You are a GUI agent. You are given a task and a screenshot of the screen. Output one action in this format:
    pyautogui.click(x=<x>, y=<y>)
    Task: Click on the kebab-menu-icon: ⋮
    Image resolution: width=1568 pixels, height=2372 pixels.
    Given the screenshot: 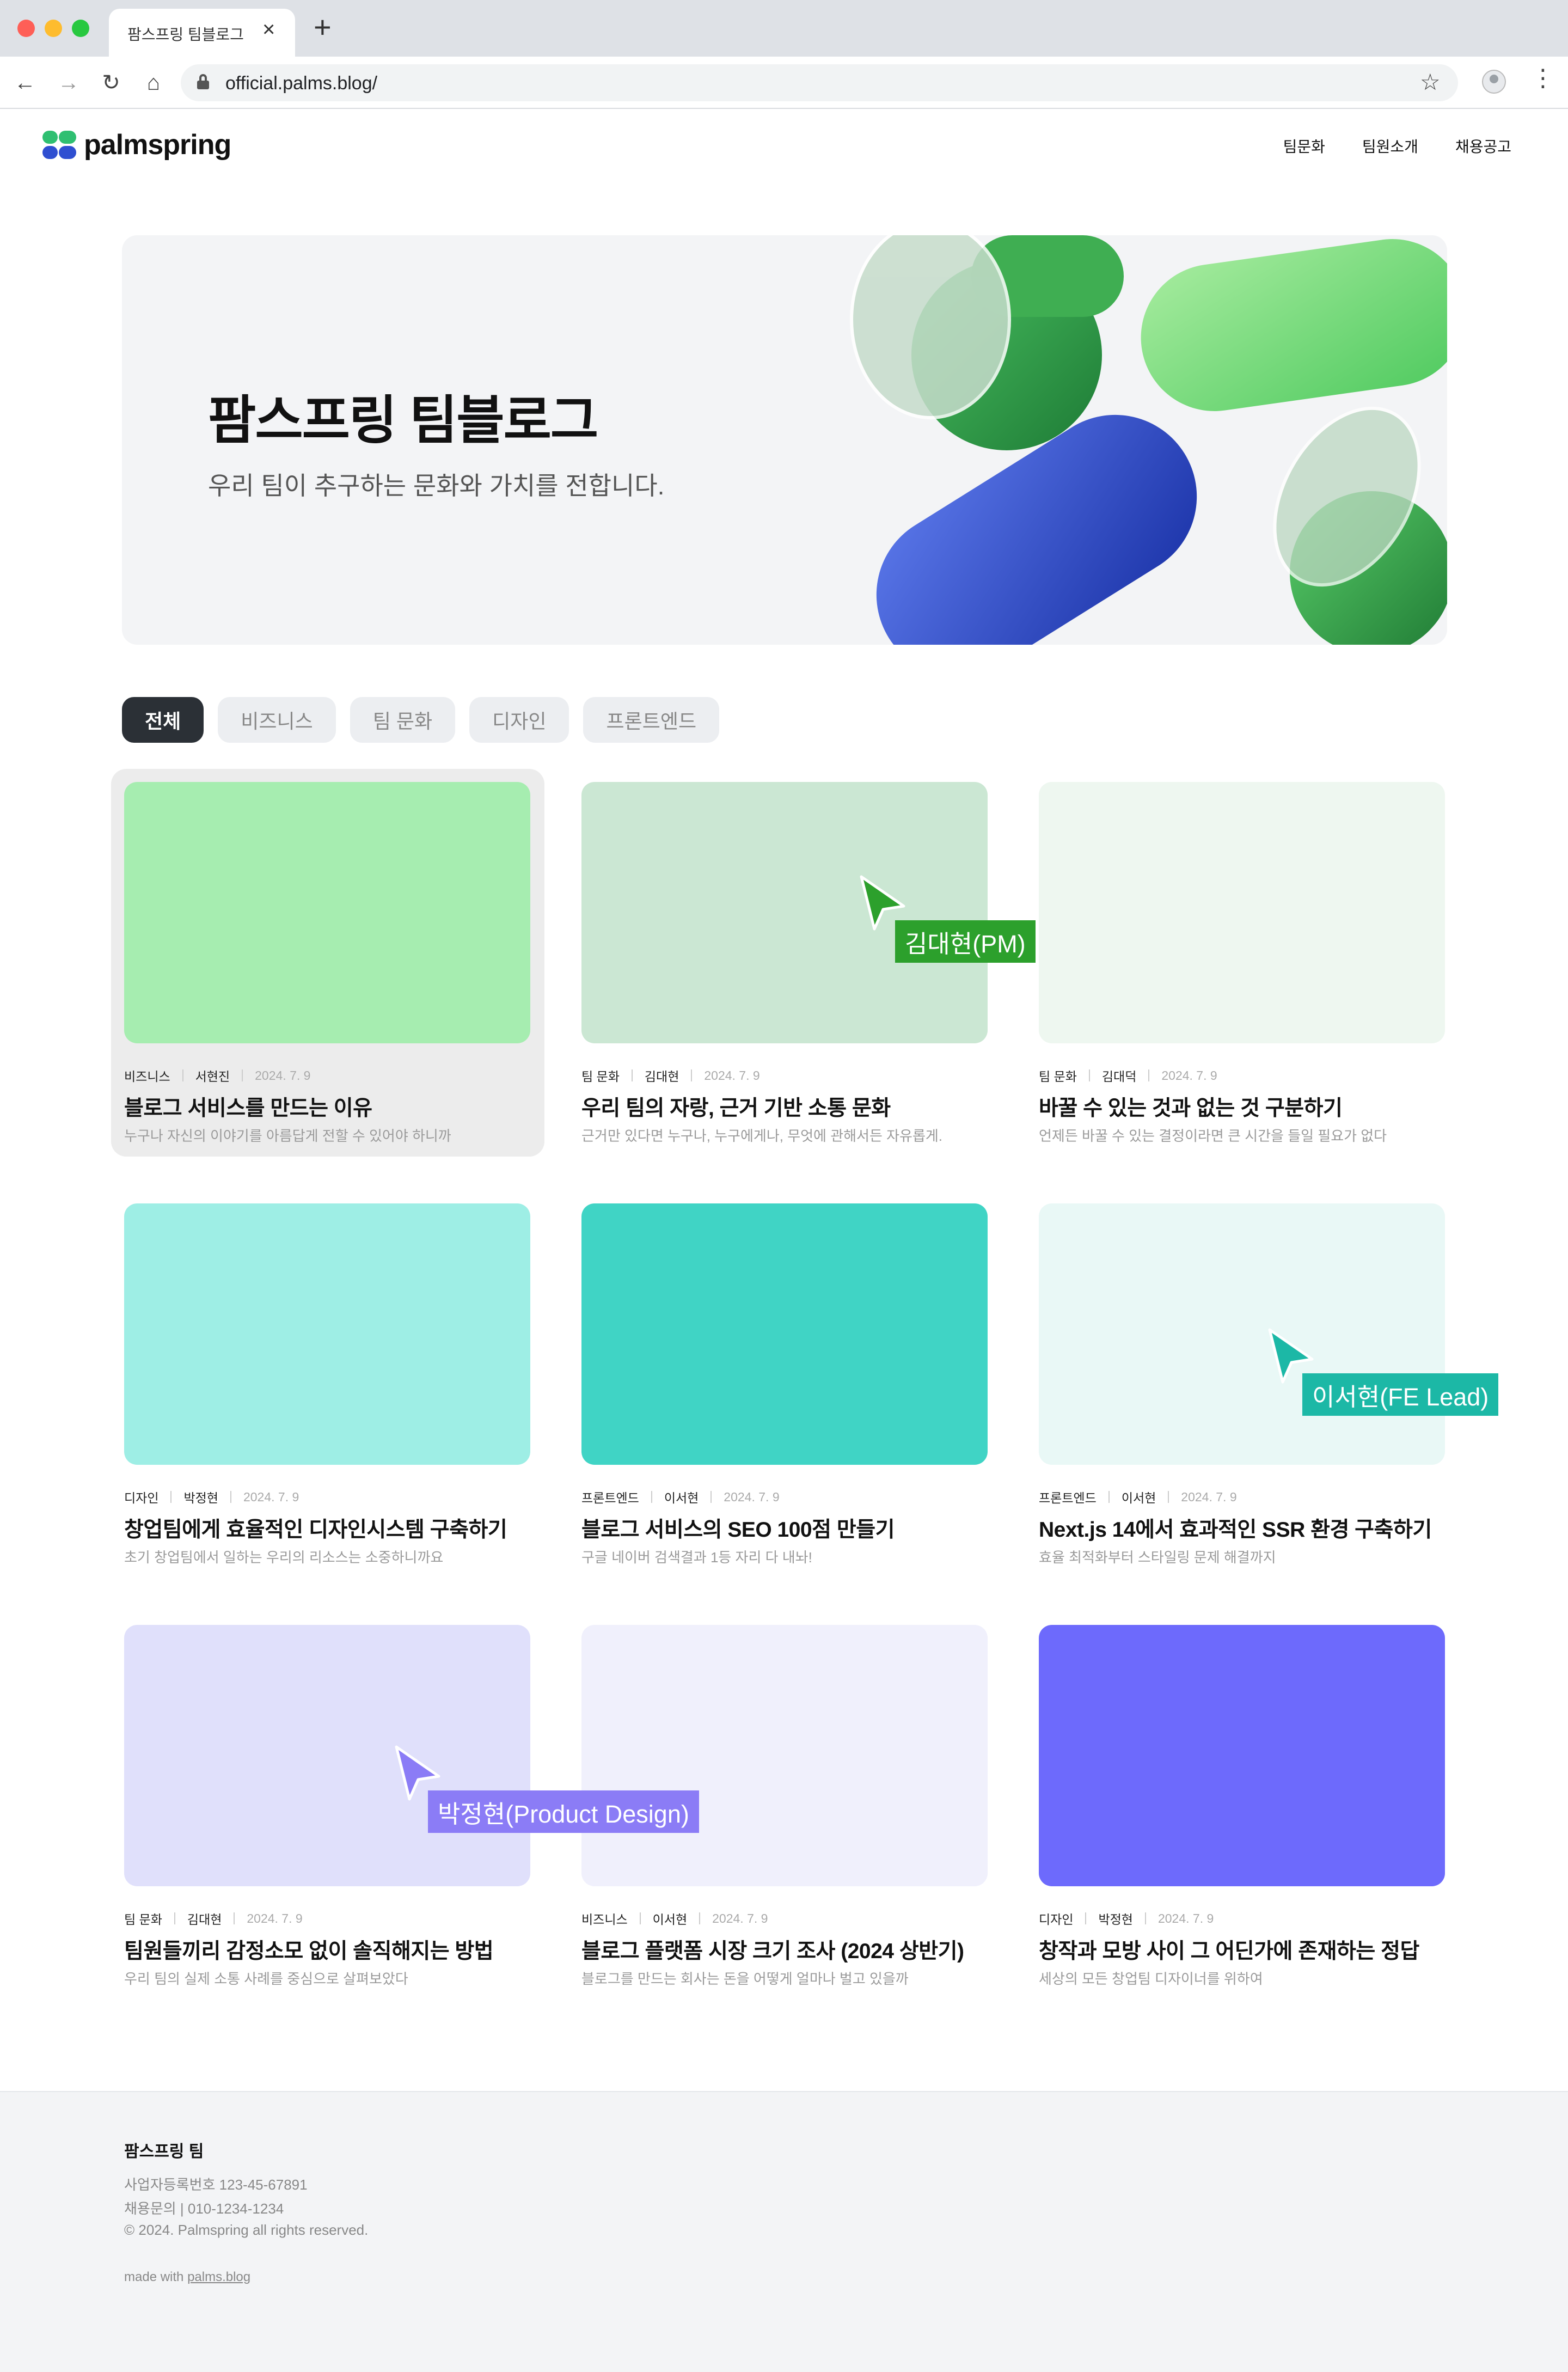 What is the action you would take?
    pyautogui.click(x=1543, y=78)
    